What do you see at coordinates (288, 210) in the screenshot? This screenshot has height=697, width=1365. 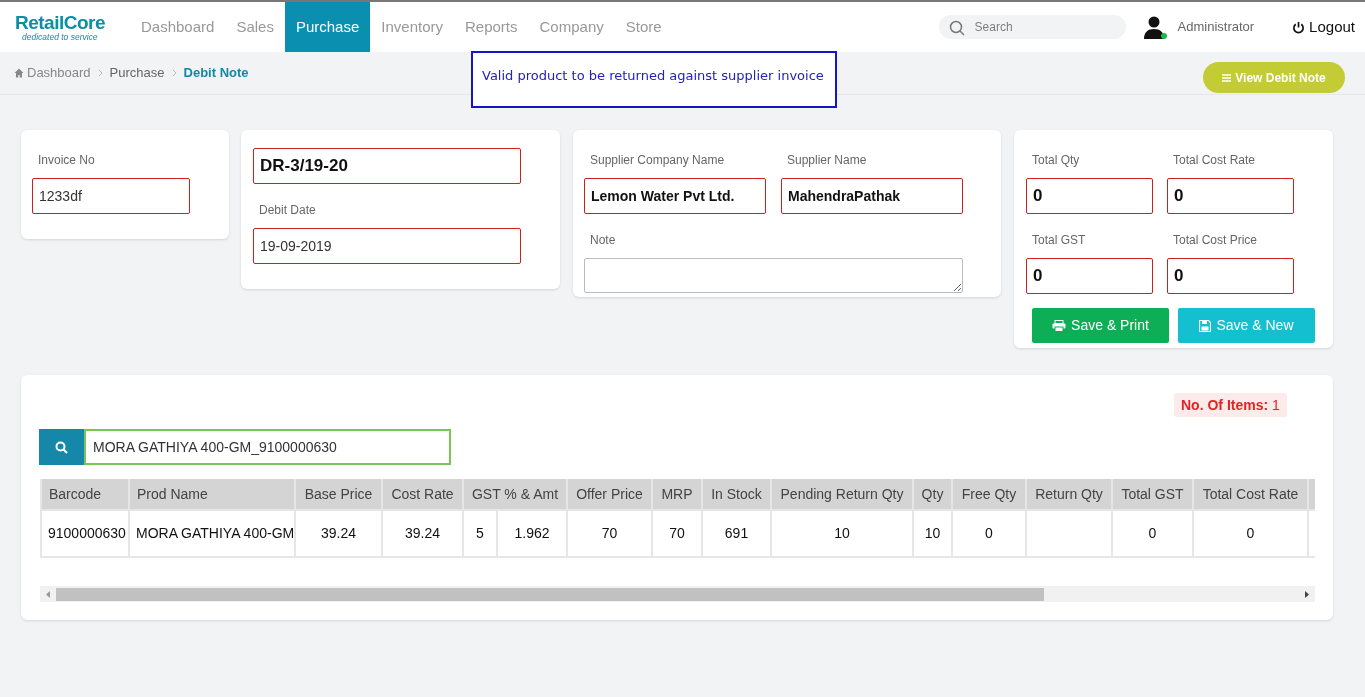 I see `field-label: Debit Date` at bounding box center [288, 210].